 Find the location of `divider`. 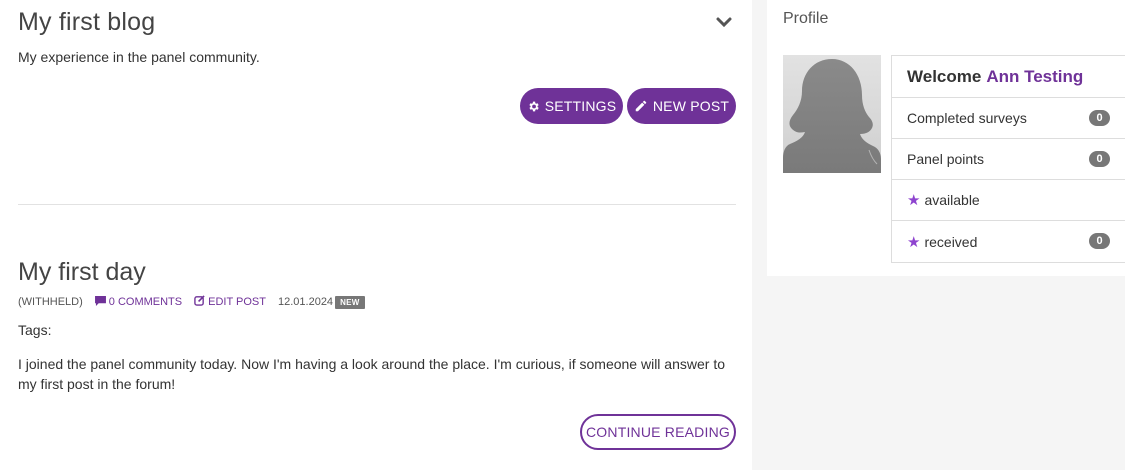

divider is located at coordinates (377, 204).